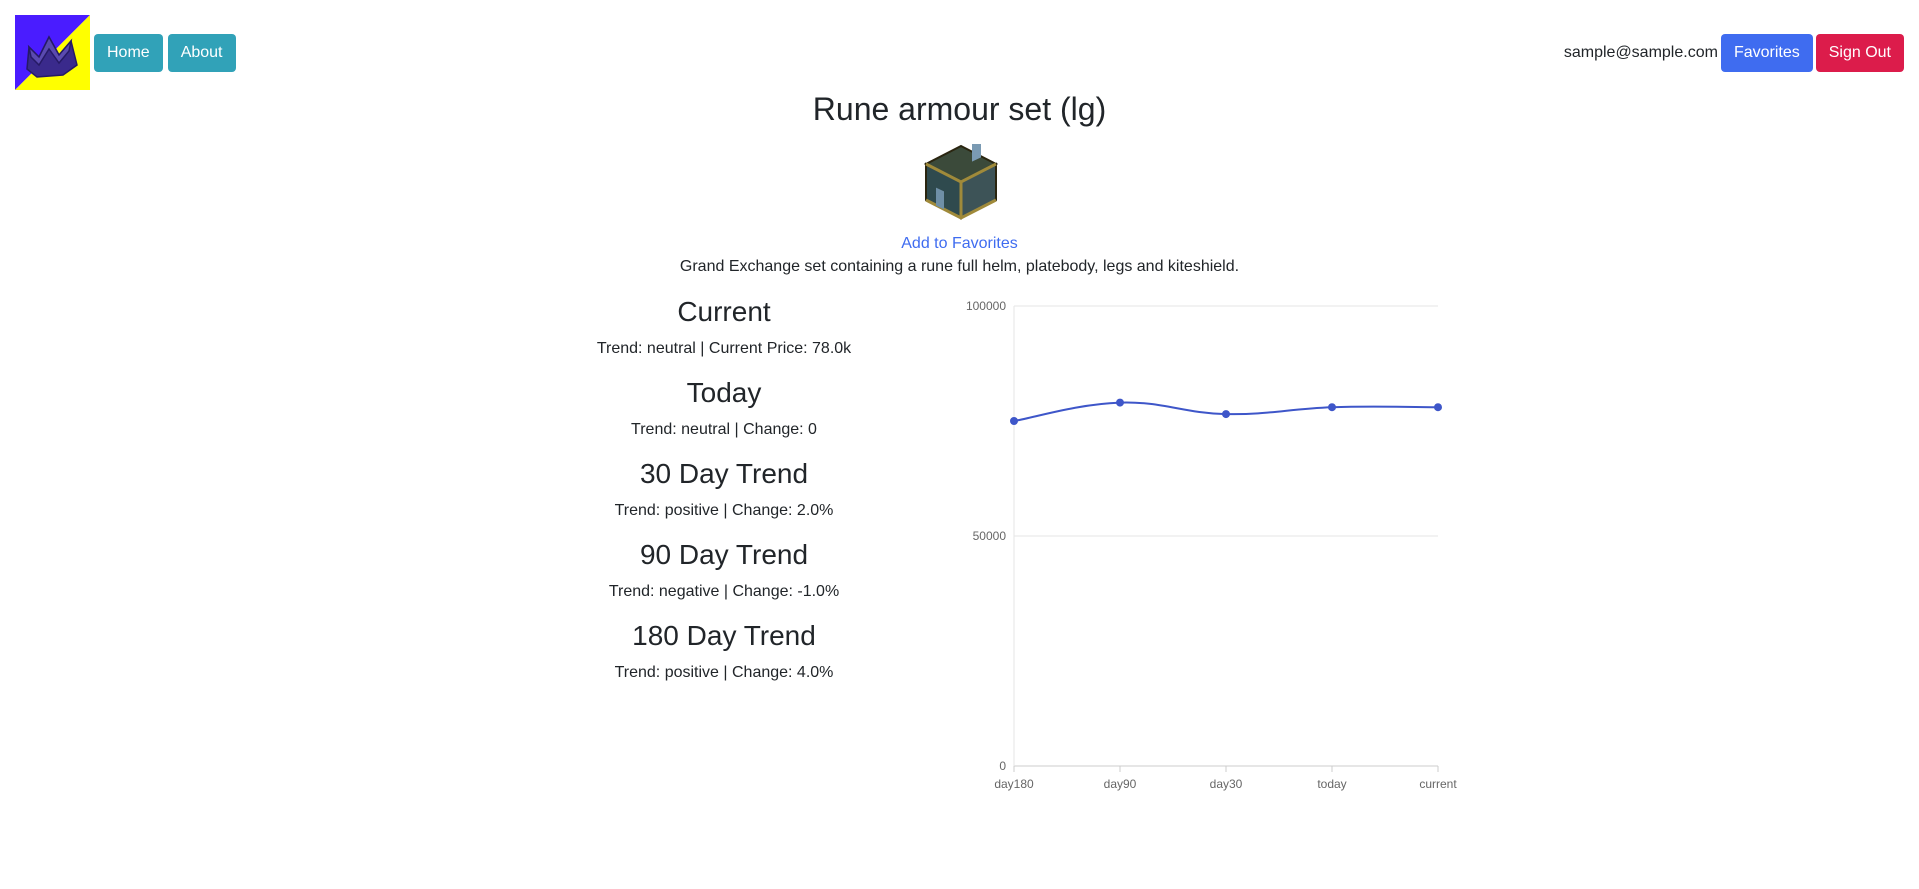 This screenshot has height=889, width=1919. Describe the element at coordinates (1438, 784) in the screenshot. I see `x-tick-label: current` at that location.